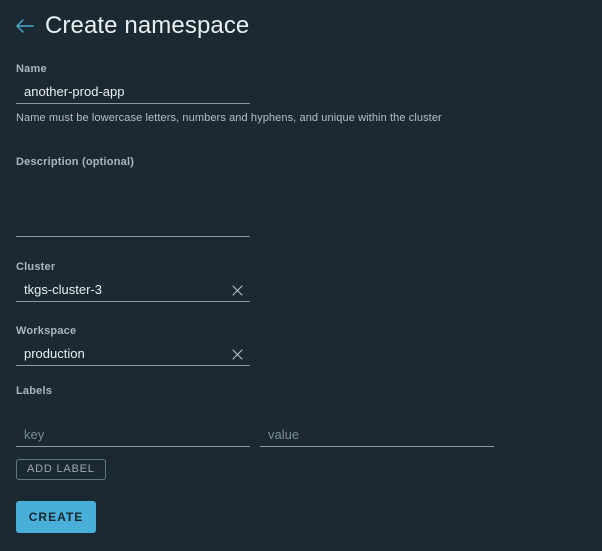 Image resolution: width=602 pixels, height=551 pixels. I want to click on workspace-input, so click(133, 354).